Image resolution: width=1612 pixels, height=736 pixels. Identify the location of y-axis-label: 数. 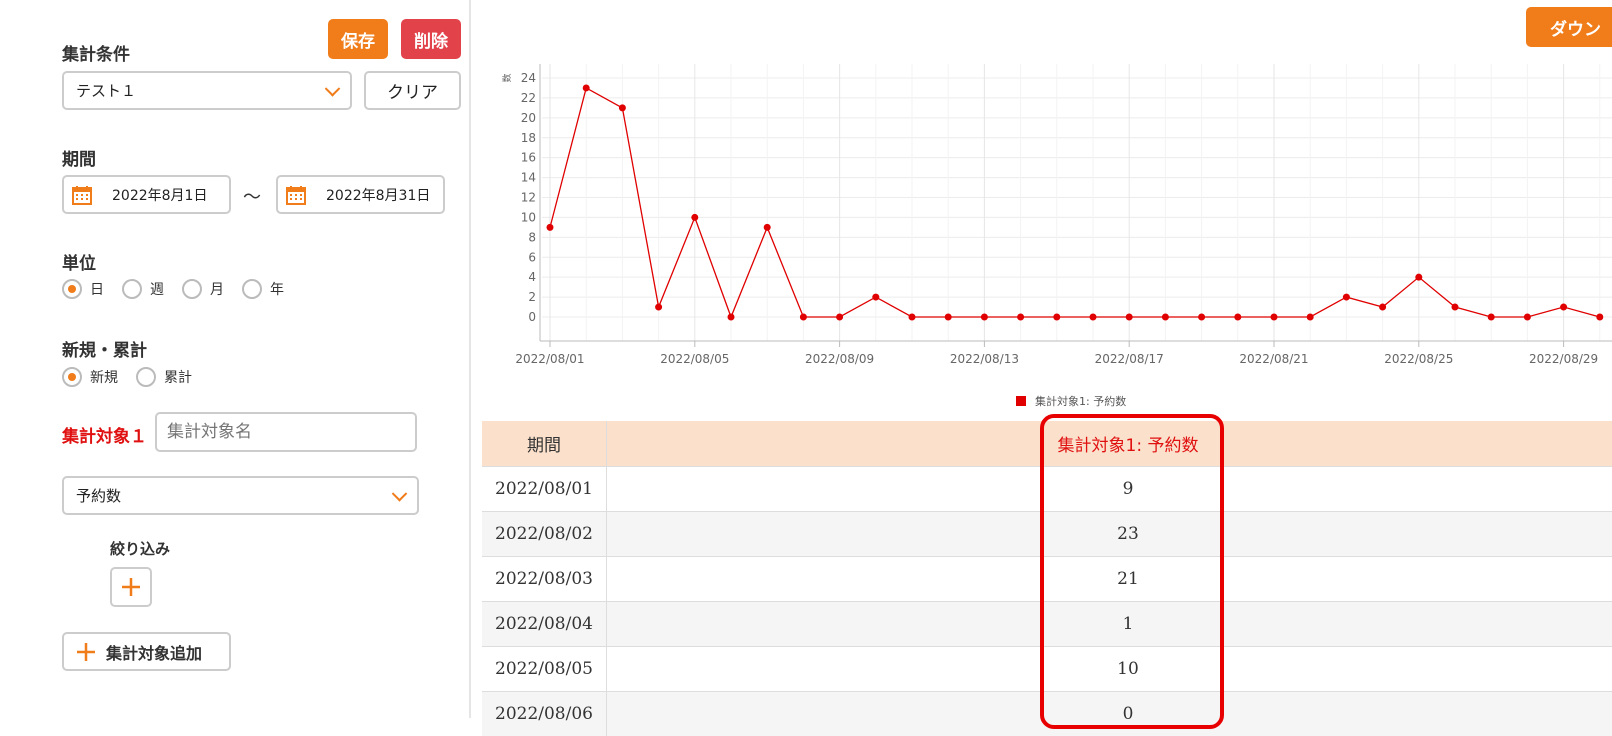
(507, 77).